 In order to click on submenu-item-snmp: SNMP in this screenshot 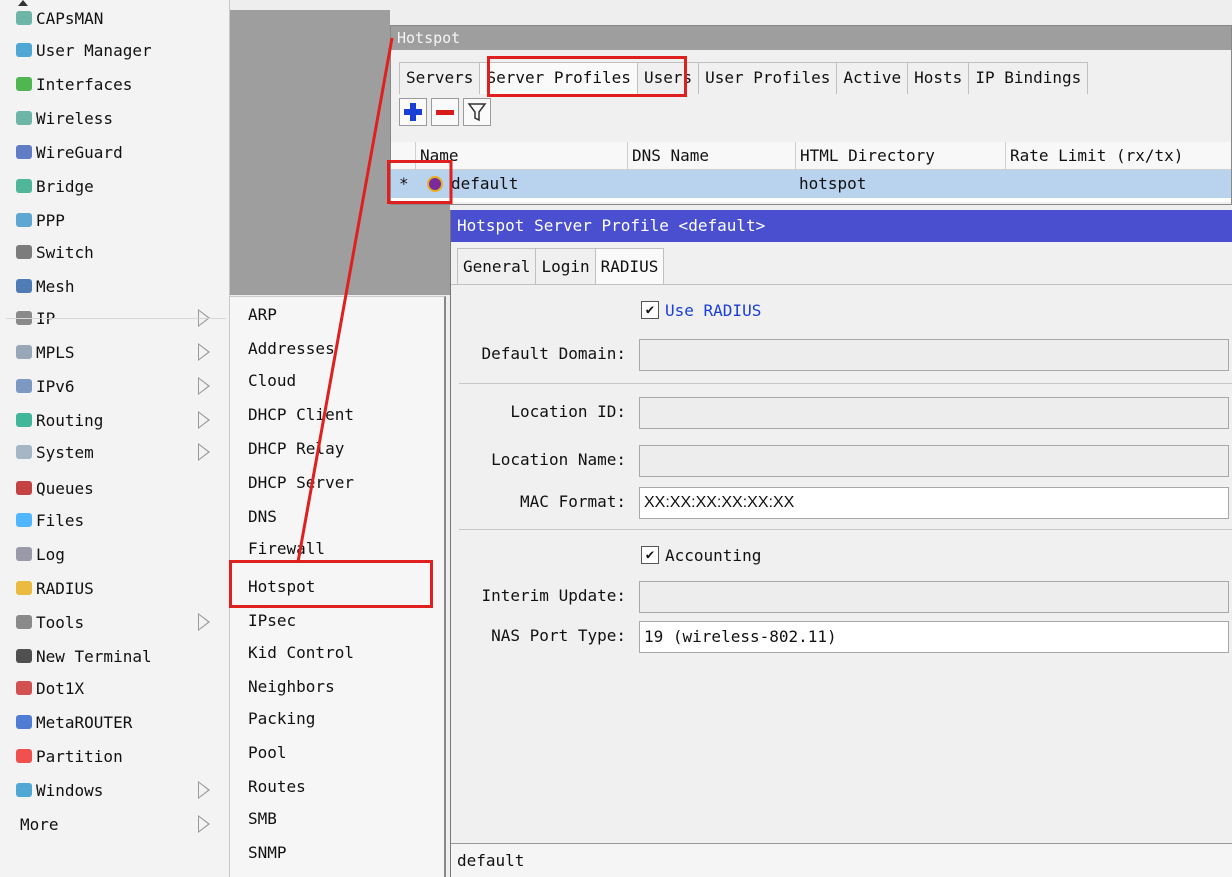, I will do `click(267, 852)`.